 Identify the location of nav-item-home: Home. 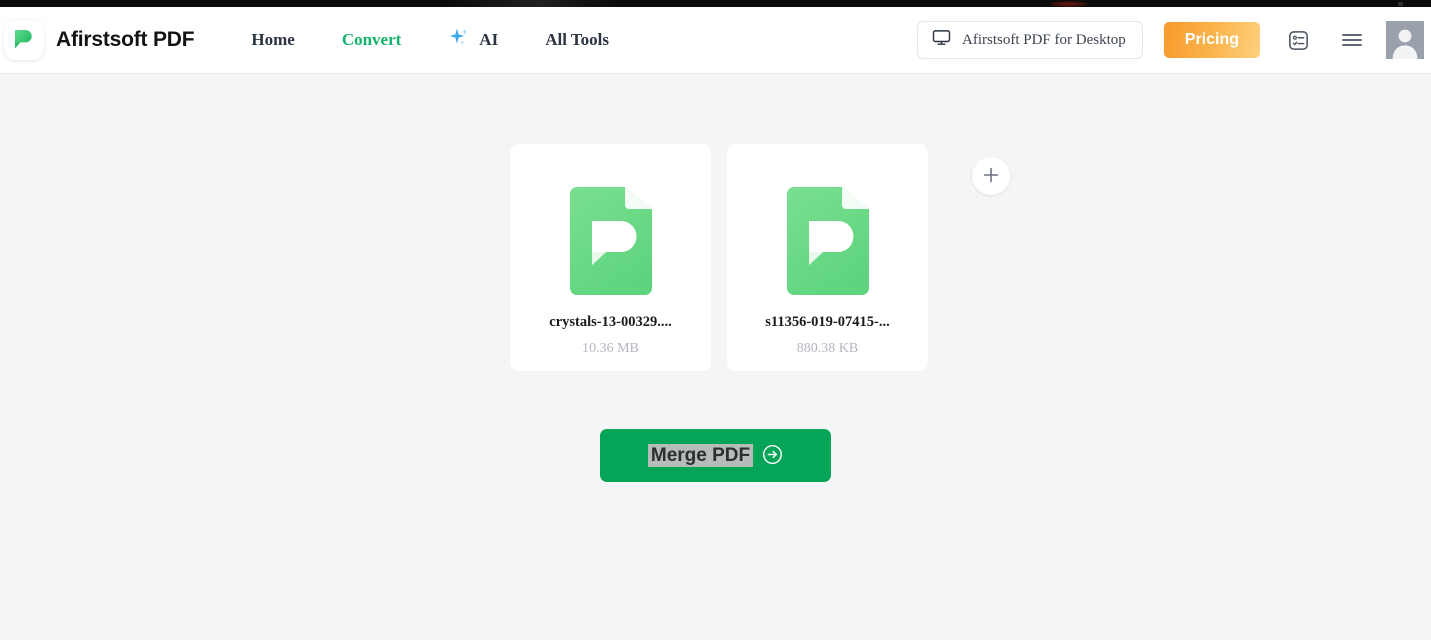
(272, 40).